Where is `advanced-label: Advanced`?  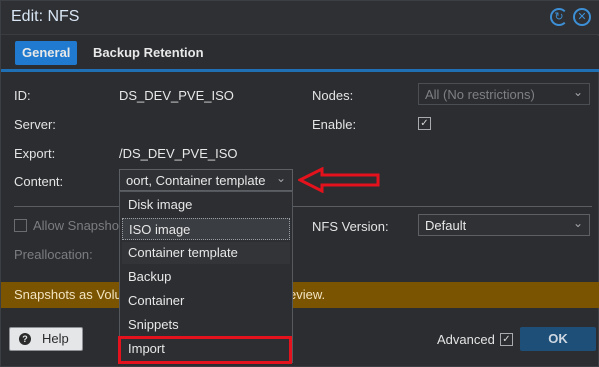
advanced-label: Advanced is located at coordinates (466, 339).